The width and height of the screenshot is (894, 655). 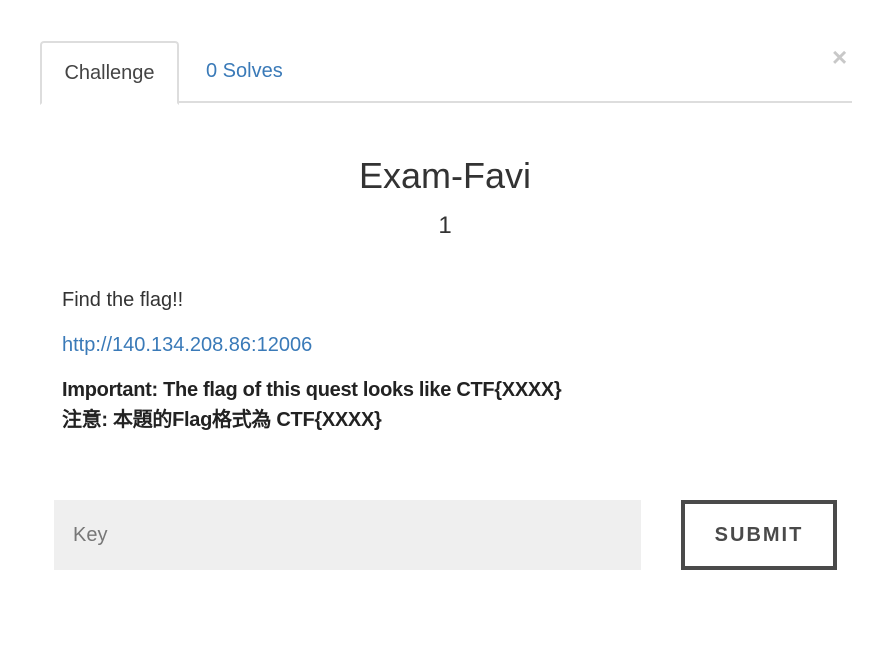 I want to click on challenge-points: 1, so click(x=445, y=225).